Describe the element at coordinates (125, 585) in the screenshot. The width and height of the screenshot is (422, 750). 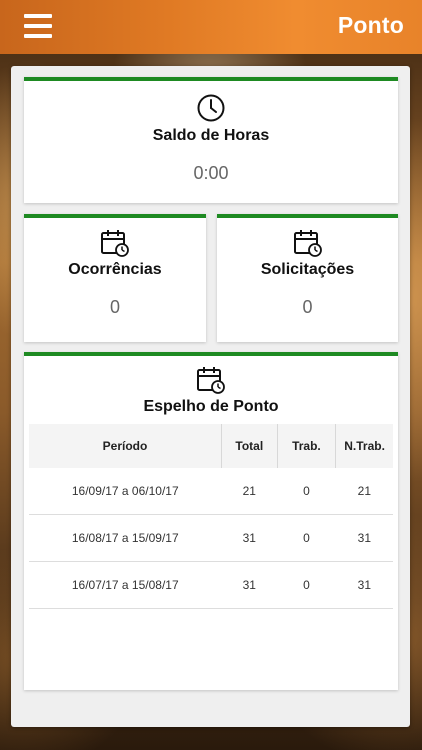
I see `cell-periodo: 16/07/17 a 15/08/17` at that location.